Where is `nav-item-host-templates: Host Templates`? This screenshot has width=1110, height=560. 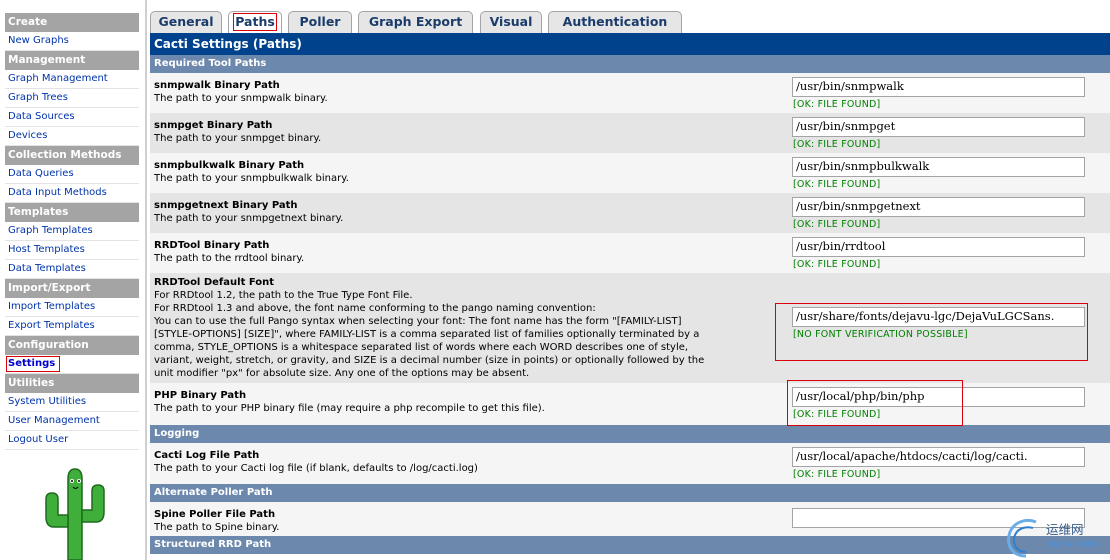
nav-item-host-templates: Host Templates is located at coordinates (72, 250).